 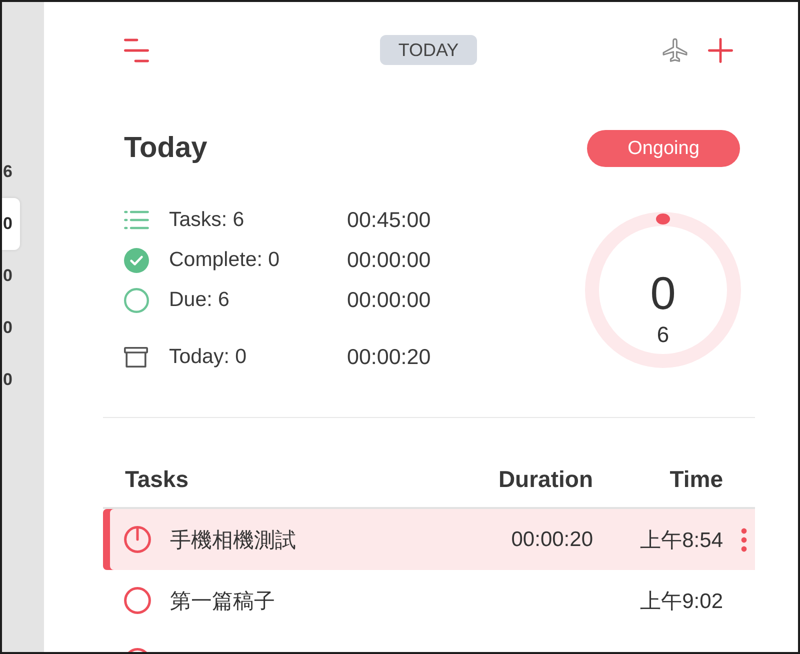 I want to click on completed-count: 0, so click(x=663, y=293).